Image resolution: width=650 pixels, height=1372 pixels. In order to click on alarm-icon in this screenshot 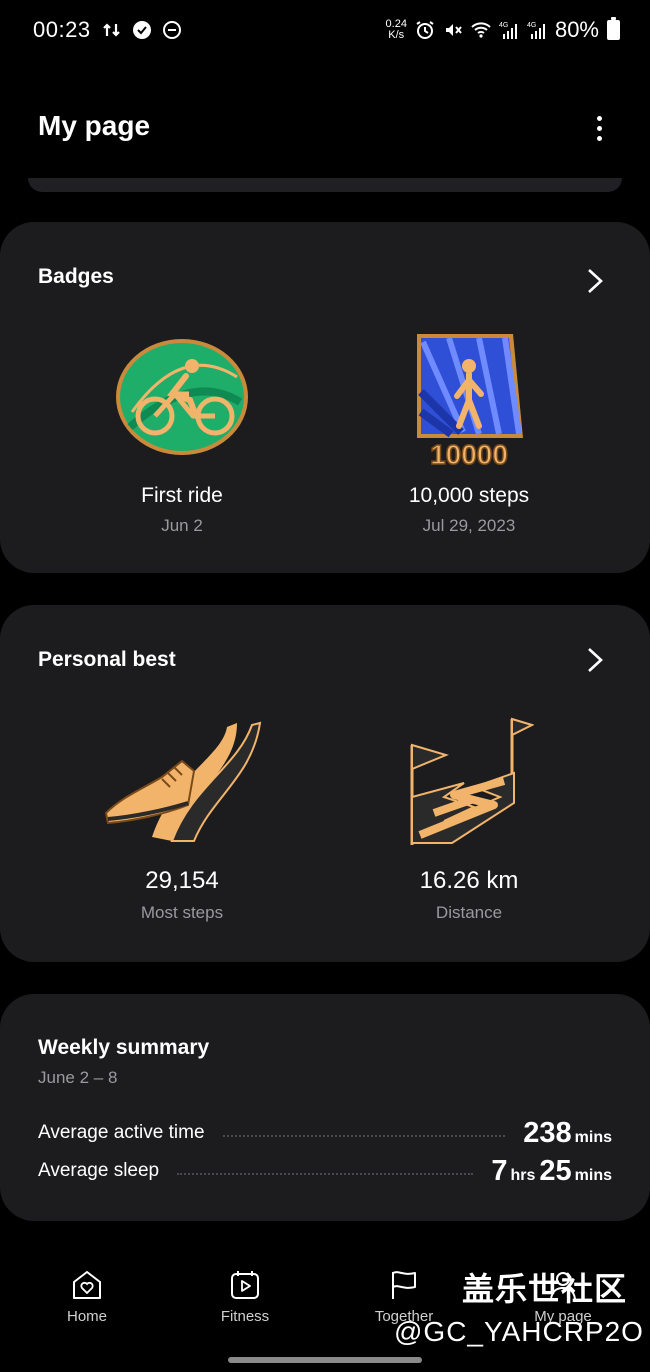, I will do `click(425, 30)`.